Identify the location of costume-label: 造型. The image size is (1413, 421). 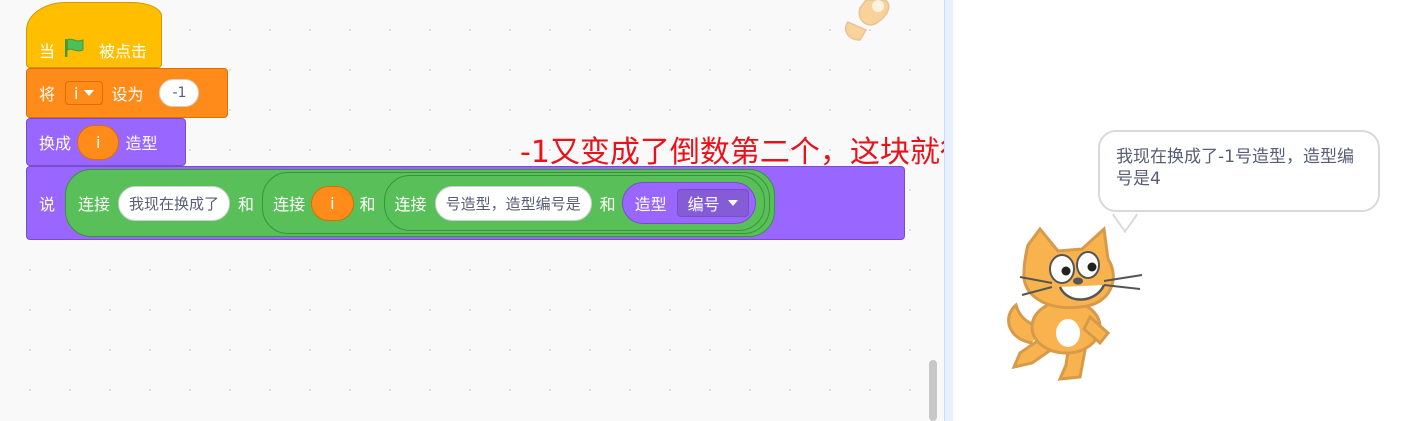
(650, 204).